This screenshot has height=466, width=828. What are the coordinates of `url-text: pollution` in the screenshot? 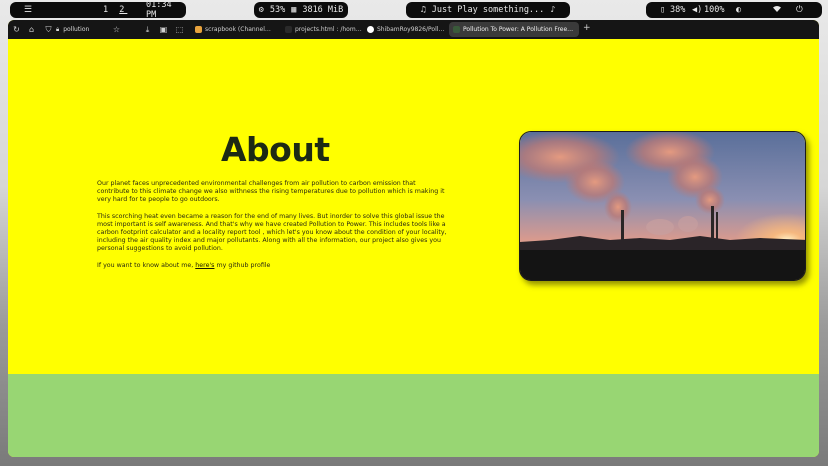 It's located at (76, 29).